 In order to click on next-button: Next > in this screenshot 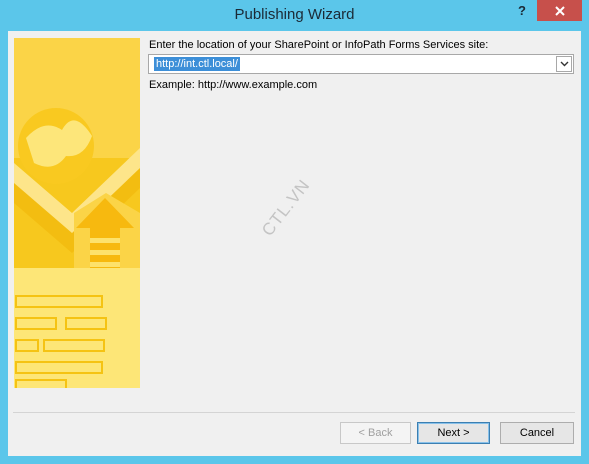, I will do `click(453, 433)`.